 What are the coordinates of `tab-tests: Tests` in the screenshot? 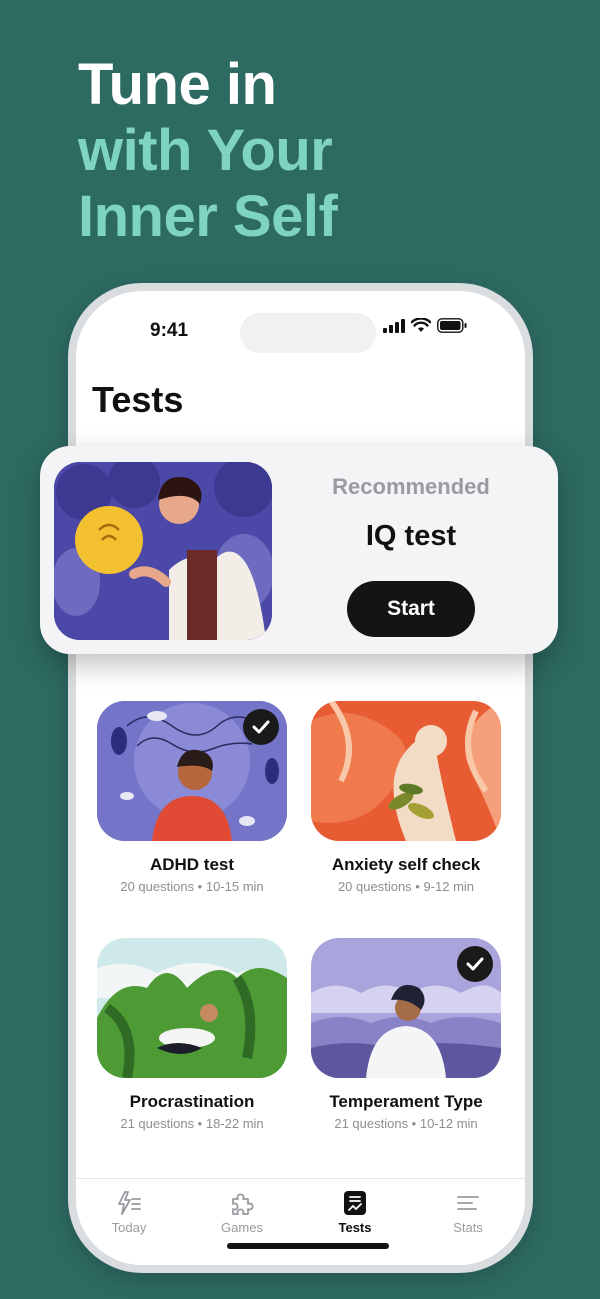 It's located at (355, 1212).